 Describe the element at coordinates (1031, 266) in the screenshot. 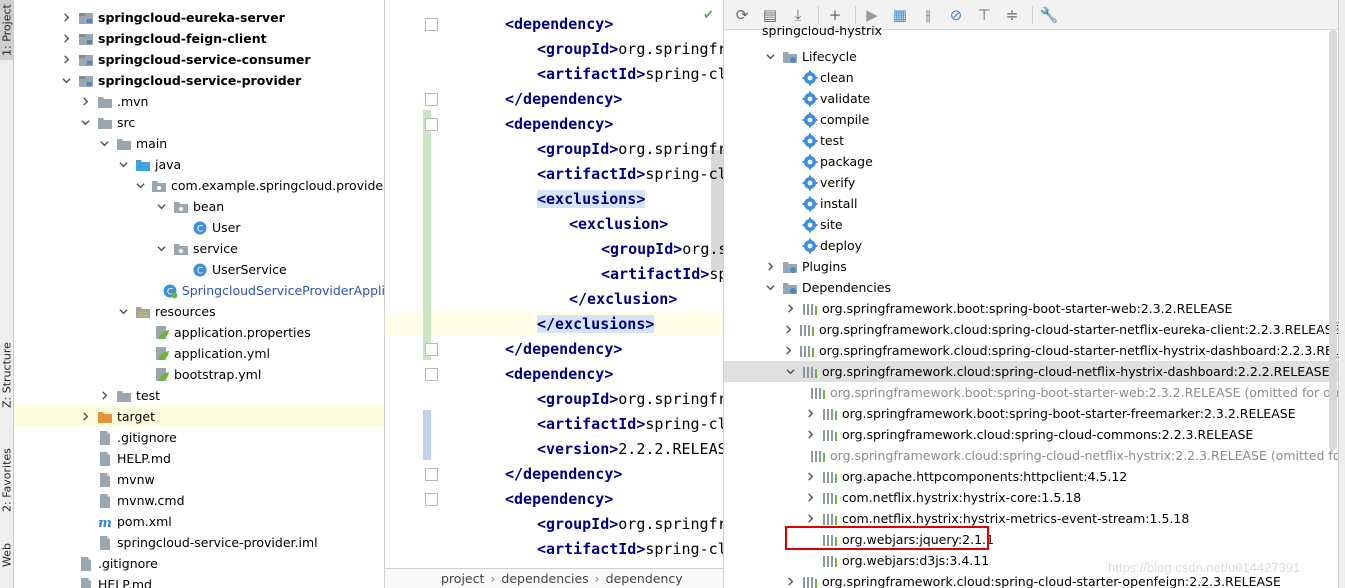

I see `maven-tree-item: Plugins` at that location.